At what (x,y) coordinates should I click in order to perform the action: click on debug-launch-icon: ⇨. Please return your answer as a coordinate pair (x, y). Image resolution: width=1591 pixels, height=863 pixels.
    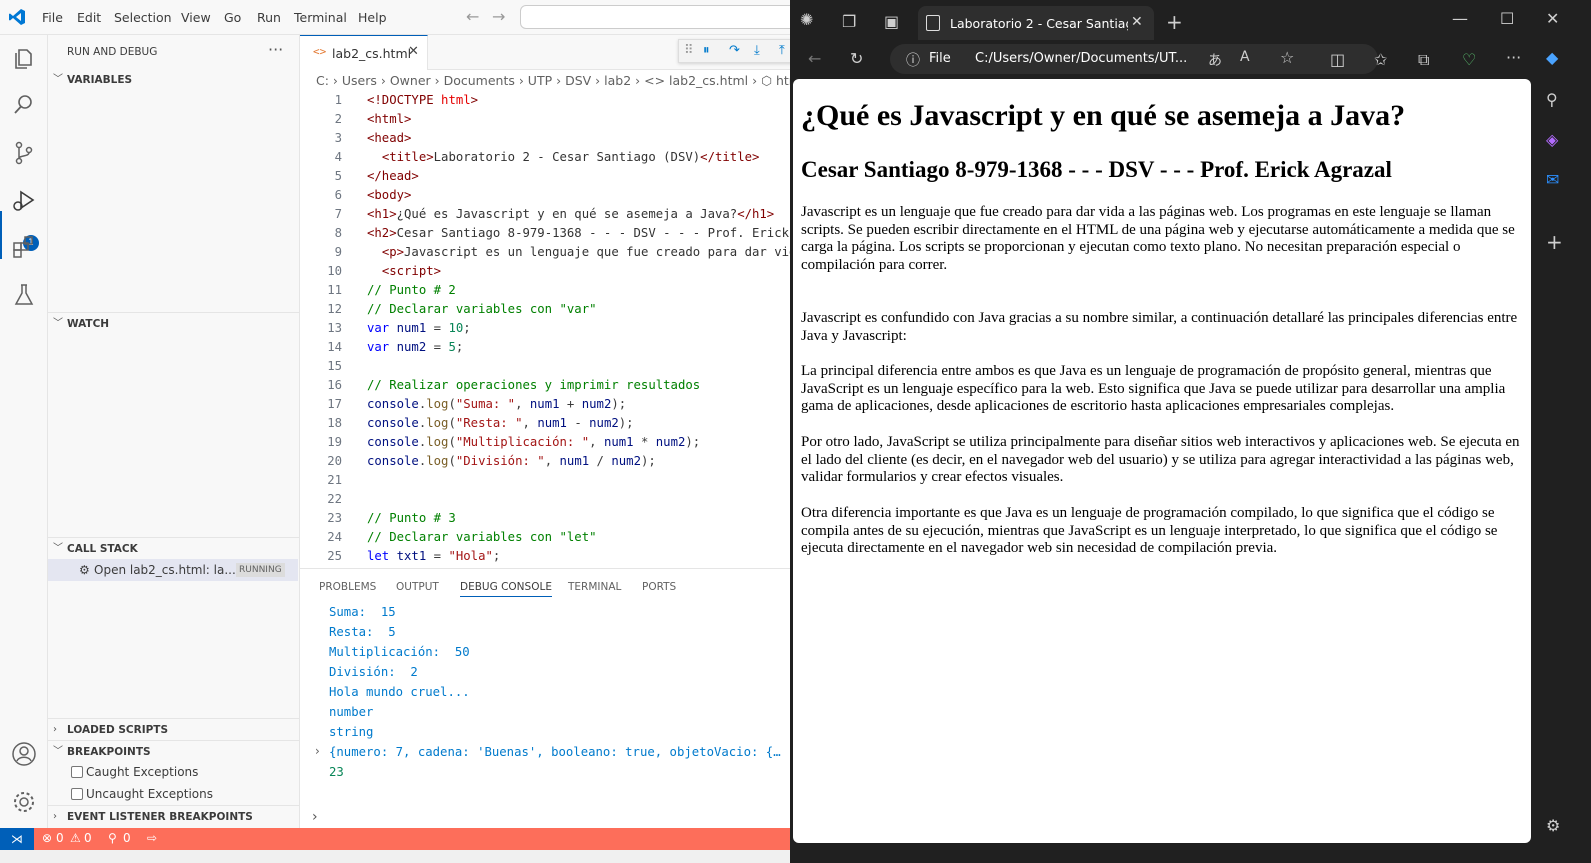
    Looking at the image, I should click on (152, 838).